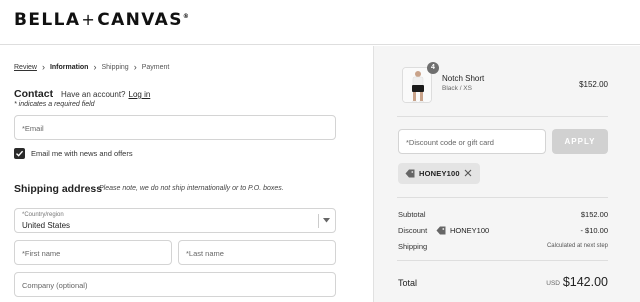  What do you see at coordinates (115, 67) in the screenshot?
I see `breadcrumb-shipping: Shipping` at bounding box center [115, 67].